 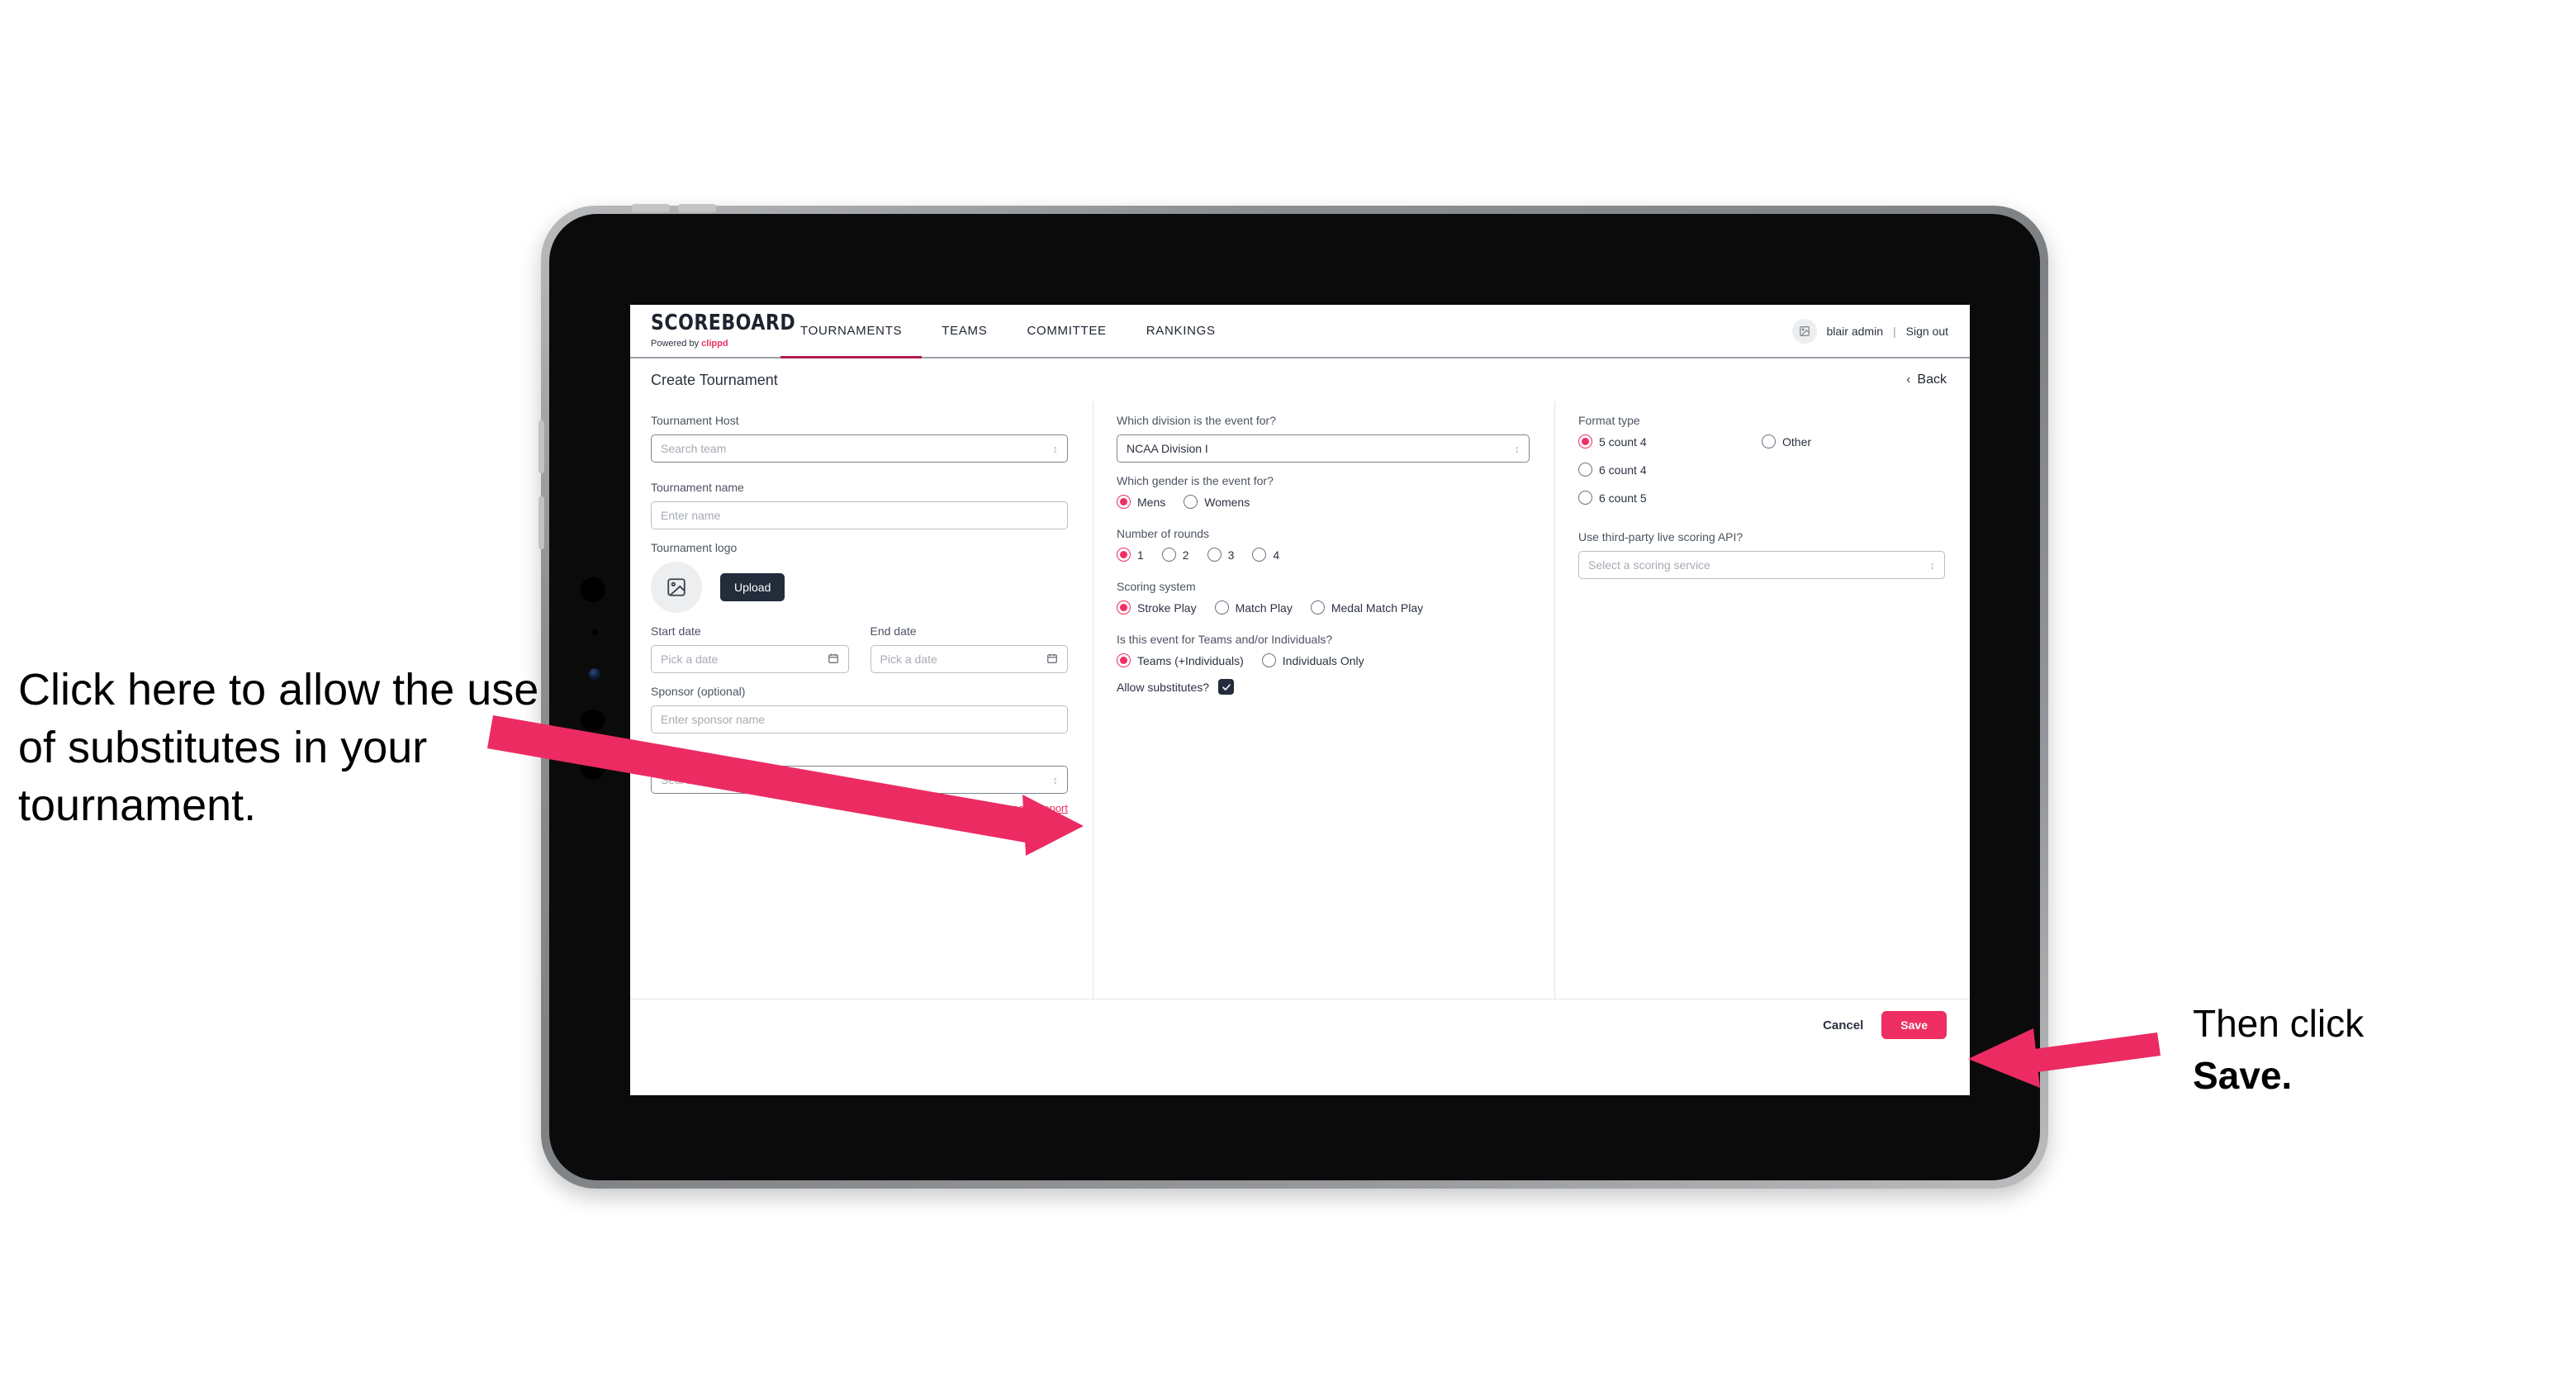 I want to click on email-support-link: email support, so click(x=1035, y=808).